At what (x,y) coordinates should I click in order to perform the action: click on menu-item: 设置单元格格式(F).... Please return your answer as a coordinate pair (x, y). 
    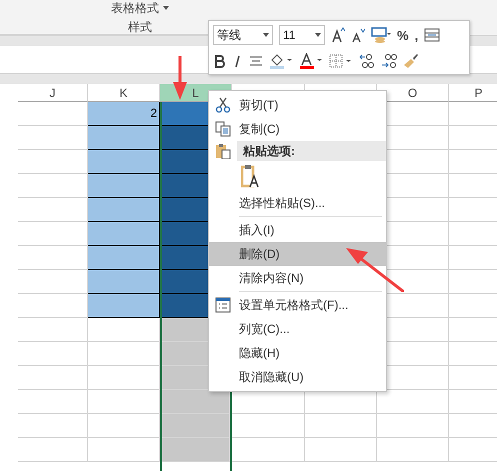
    Looking at the image, I should click on (297, 305).